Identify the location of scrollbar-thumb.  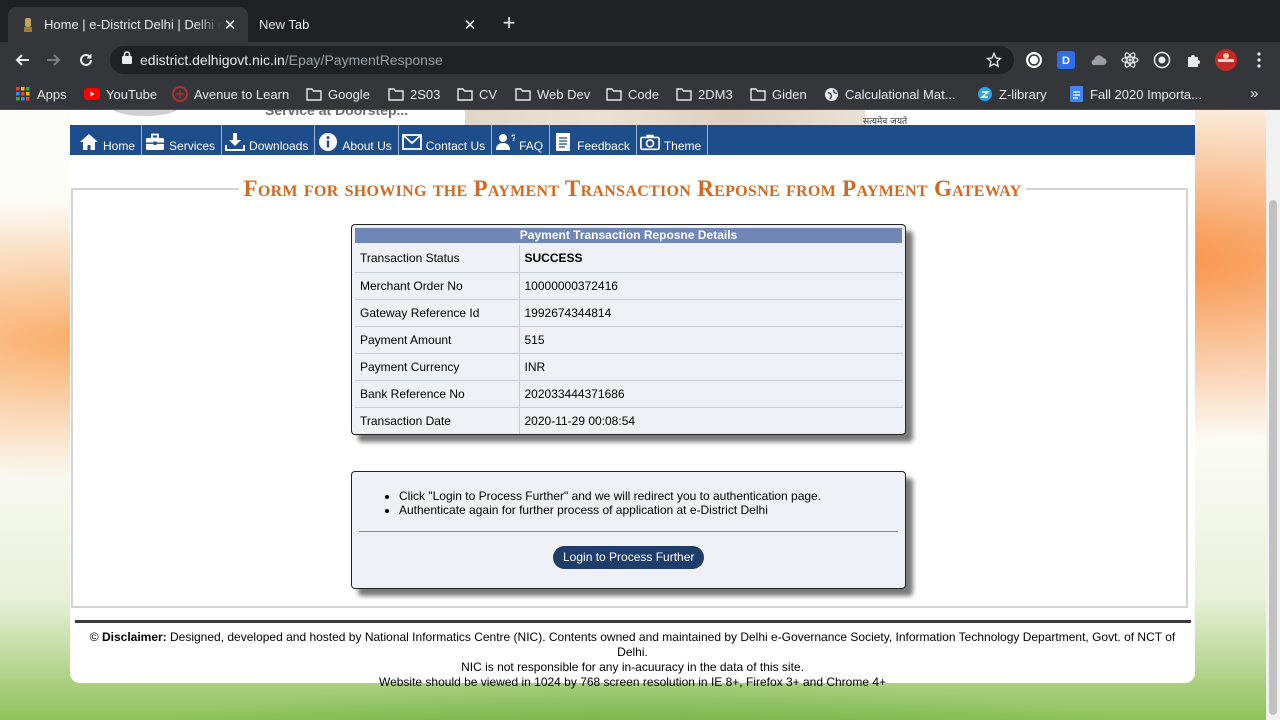
(1273, 457).